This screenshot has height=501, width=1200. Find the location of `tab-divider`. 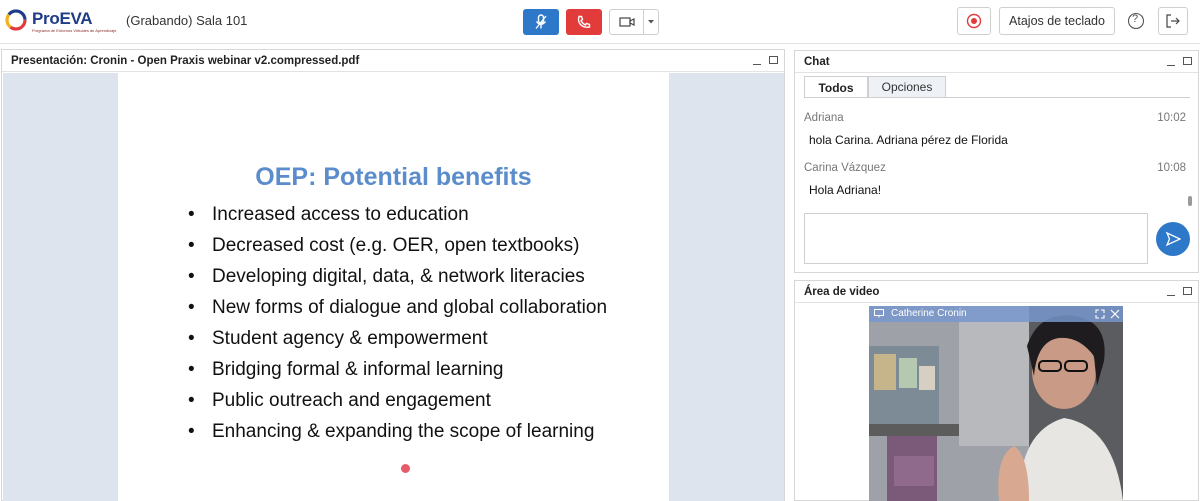

tab-divider is located at coordinates (997, 97).